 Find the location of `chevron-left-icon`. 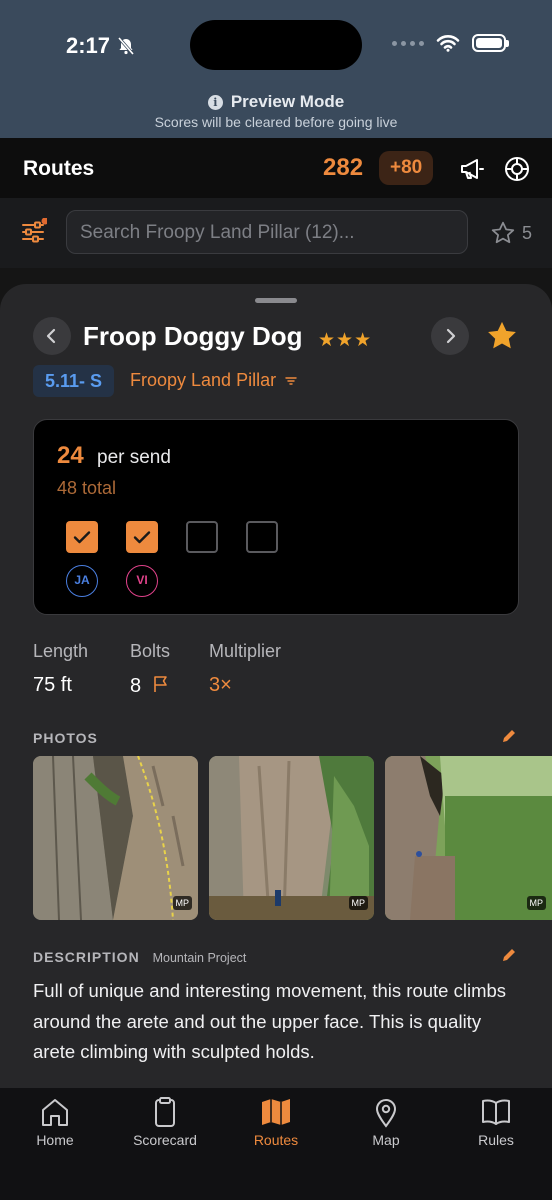

chevron-left-icon is located at coordinates (51, 336).